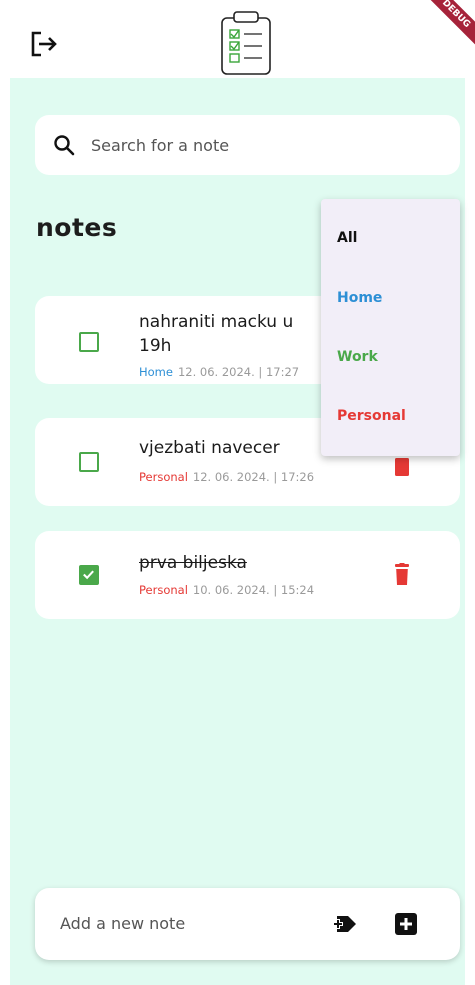 Image resolution: width=475 pixels, height=985 pixels. What do you see at coordinates (247, 145) in the screenshot?
I see `search-field: Search for a note` at bounding box center [247, 145].